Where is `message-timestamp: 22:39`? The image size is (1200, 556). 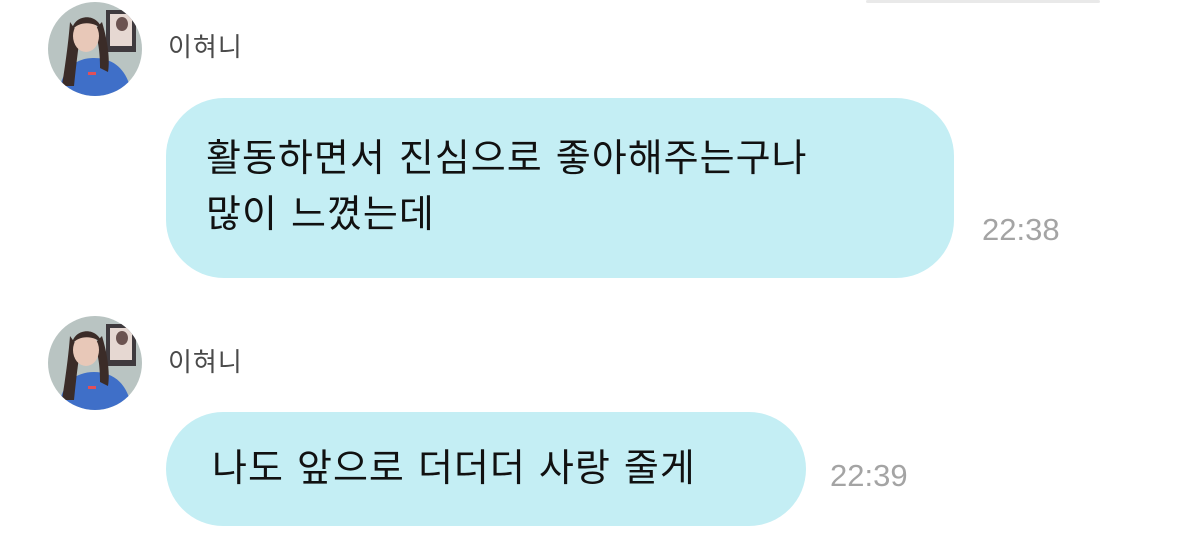
message-timestamp: 22:39 is located at coordinates (869, 475).